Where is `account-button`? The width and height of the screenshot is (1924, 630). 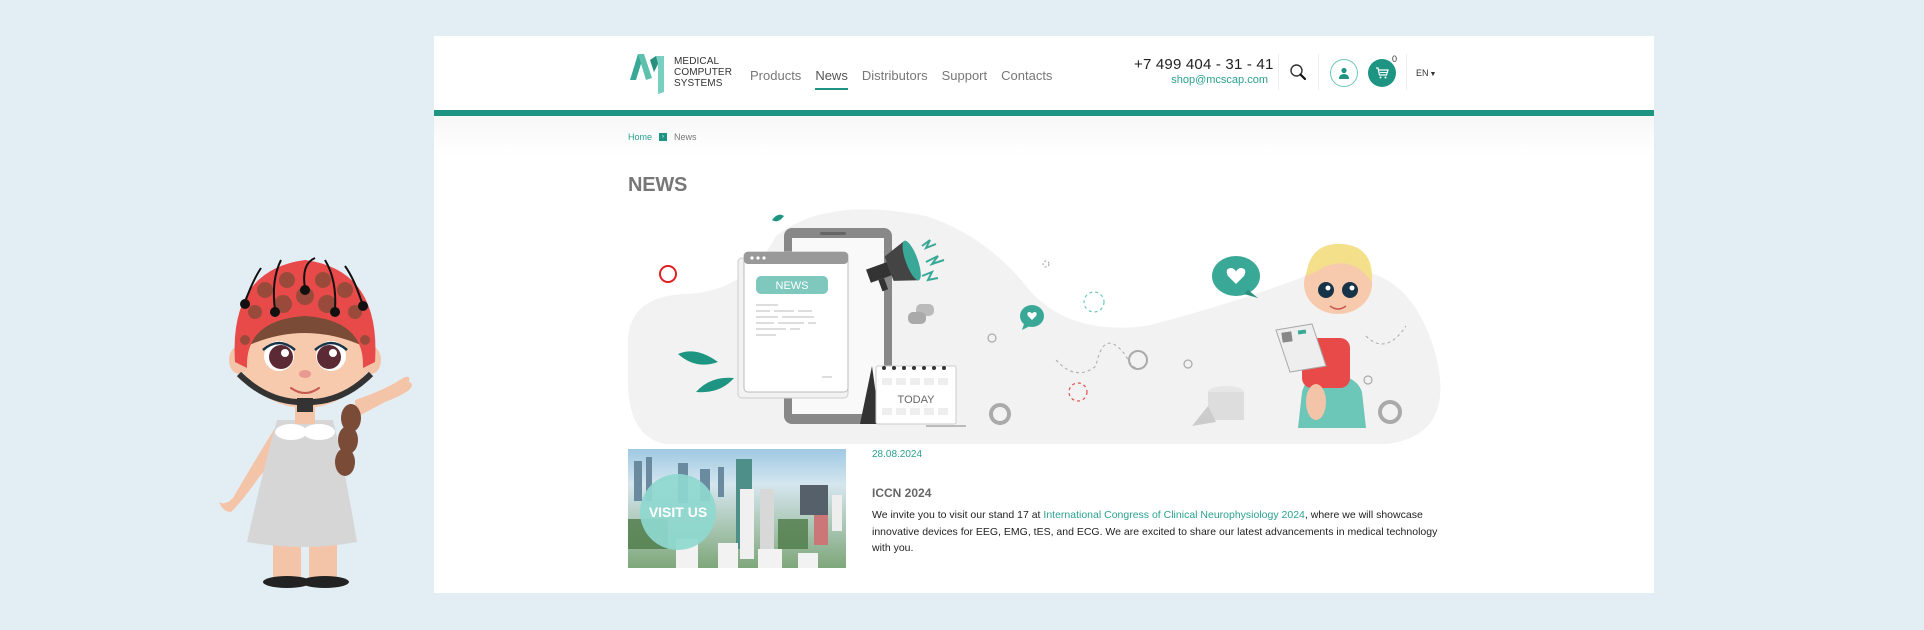 account-button is located at coordinates (1344, 73).